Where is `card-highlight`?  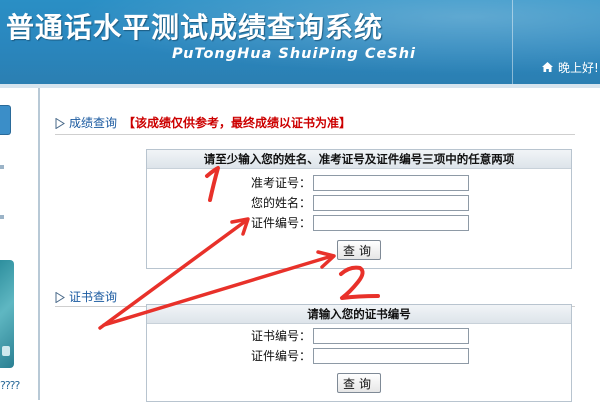
card-highlight is located at coordinates (6, 351).